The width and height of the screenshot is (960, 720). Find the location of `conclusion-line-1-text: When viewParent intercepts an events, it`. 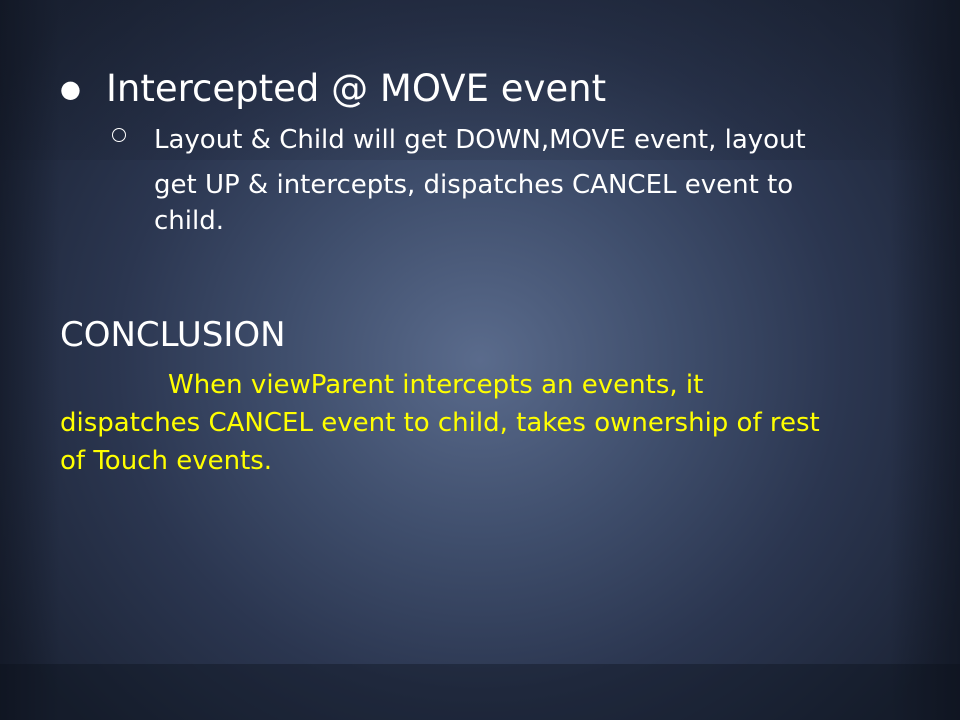

conclusion-line-1-text: When viewParent intercepts an events, it is located at coordinates (436, 385).